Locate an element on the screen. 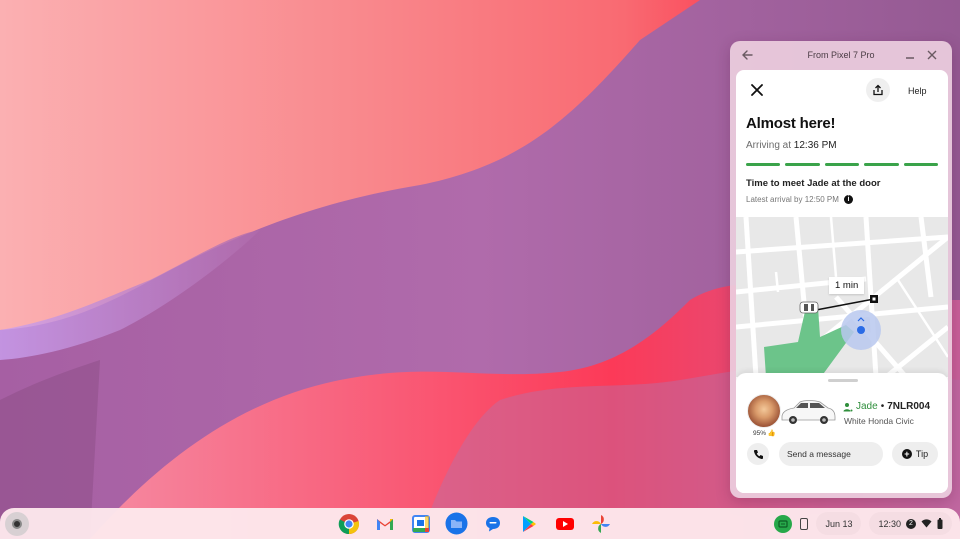 The image size is (960, 539). phone-hub-button is located at coordinates (783, 523).